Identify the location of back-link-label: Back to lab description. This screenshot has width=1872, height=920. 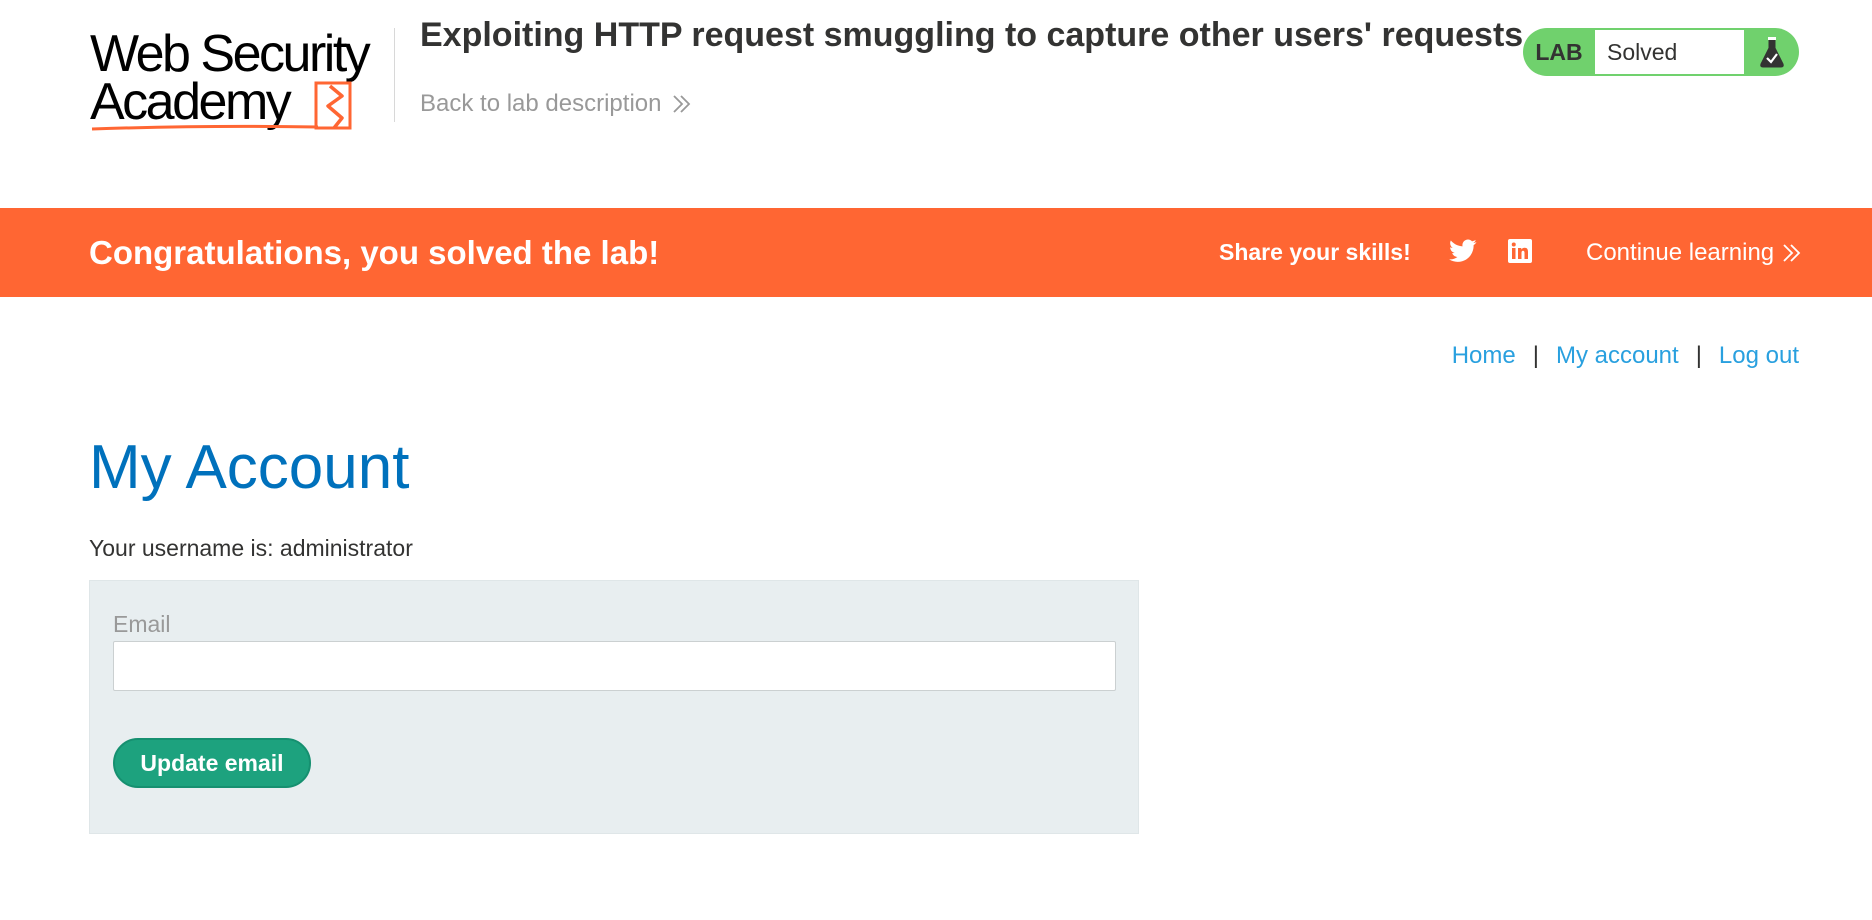
(541, 103).